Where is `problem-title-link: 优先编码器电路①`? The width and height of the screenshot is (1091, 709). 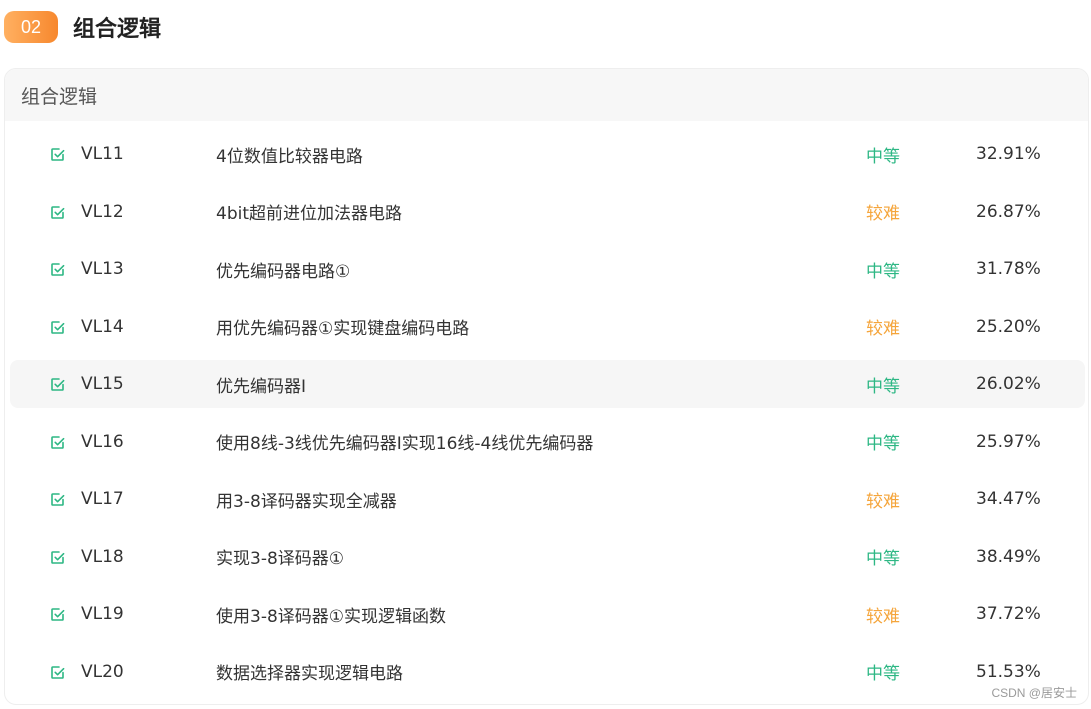
problem-title-link: 优先编码器电路① is located at coordinates (283, 269).